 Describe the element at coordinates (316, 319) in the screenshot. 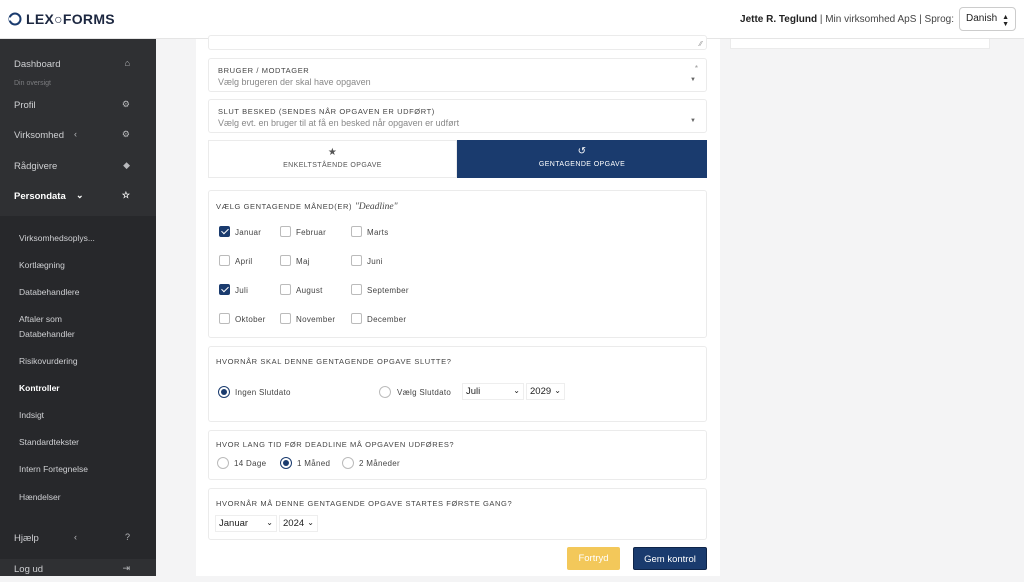

I see `month-label: November` at that location.